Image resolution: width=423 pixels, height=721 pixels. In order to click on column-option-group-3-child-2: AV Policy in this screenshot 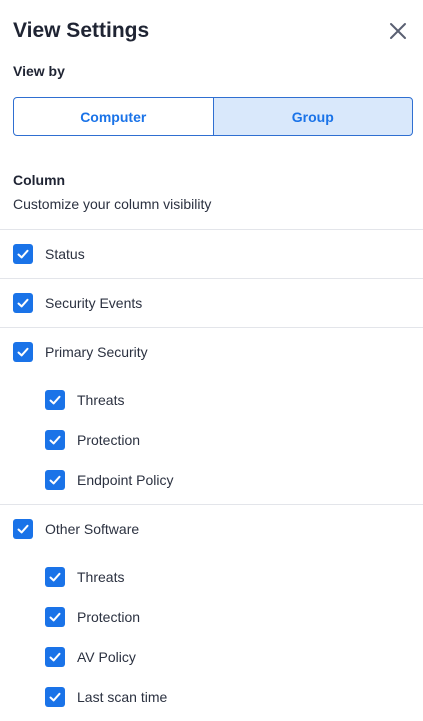, I will do `click(90, 657)`.